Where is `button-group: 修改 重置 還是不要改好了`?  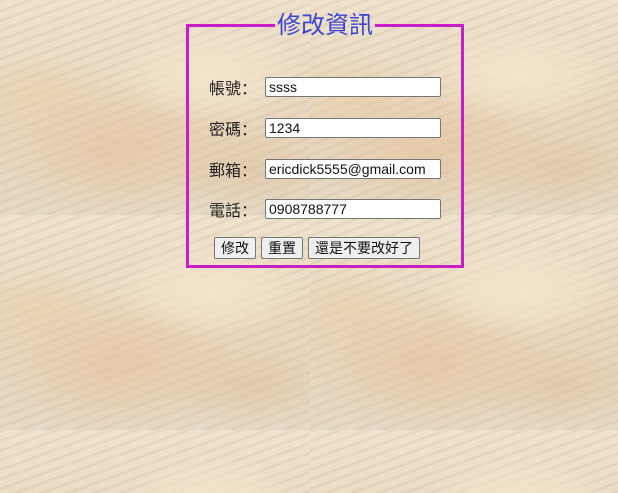
button-group: 修改 重置 還是不要改好了 is located at coordinates (317, 248).